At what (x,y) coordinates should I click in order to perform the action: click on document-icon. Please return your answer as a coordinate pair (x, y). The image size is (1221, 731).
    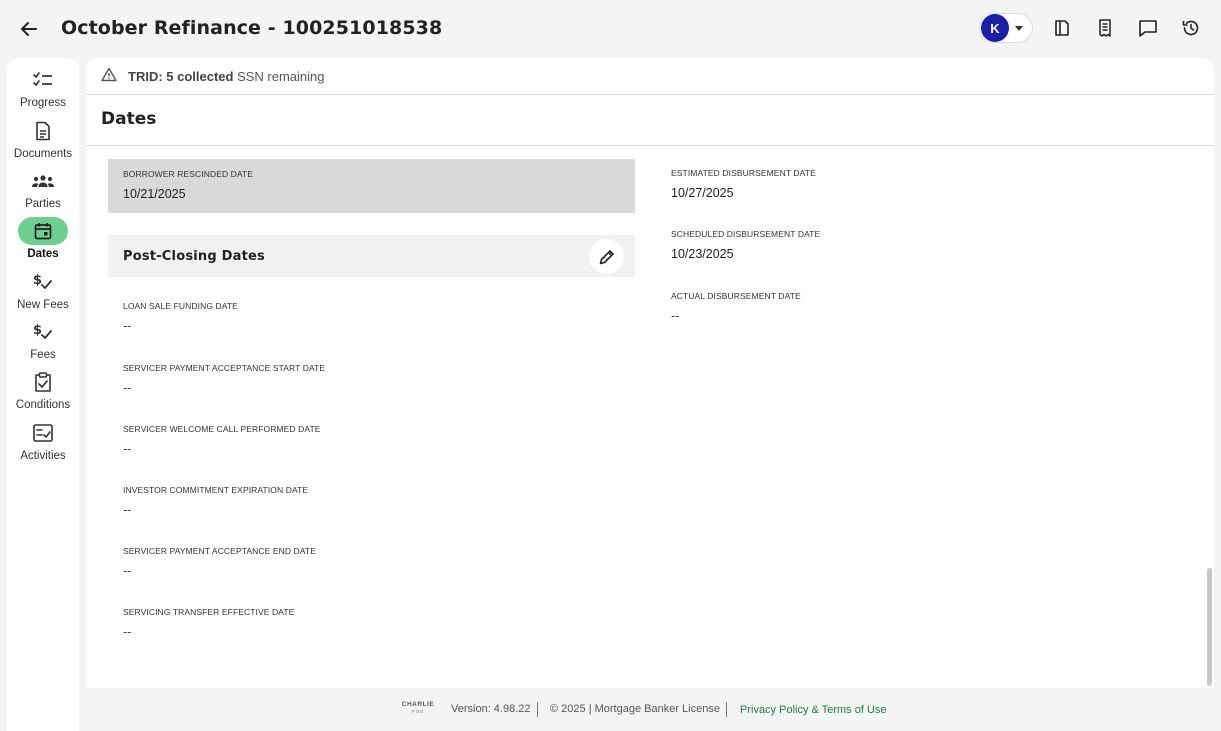
    Looking at the image, I should click on (43, 131).